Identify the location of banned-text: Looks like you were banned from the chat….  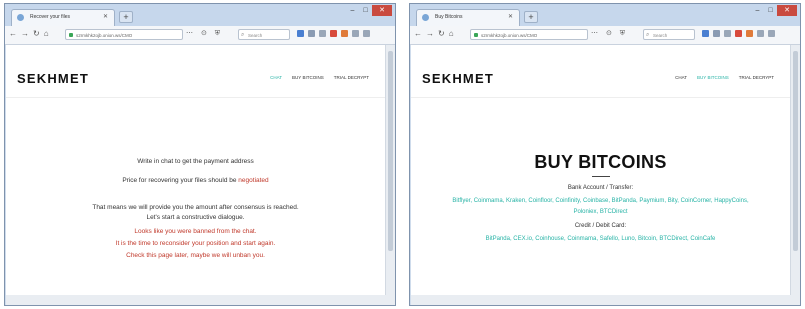
(195, 231).